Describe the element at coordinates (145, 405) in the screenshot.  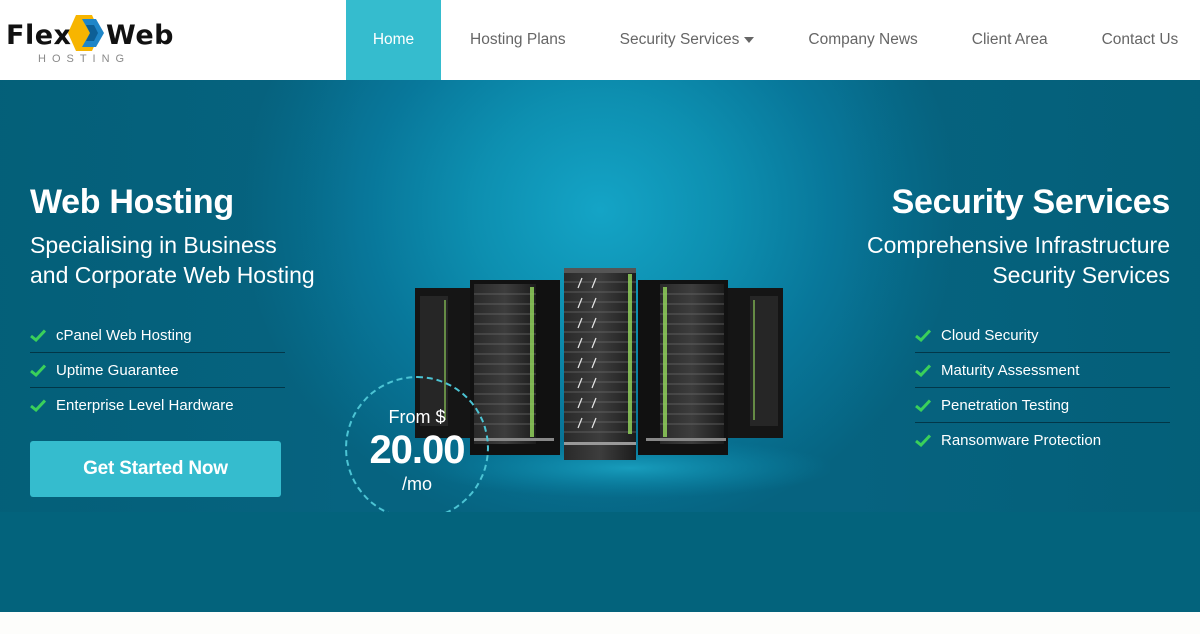
I see `feature-label: Enterprise Level Hardware` at that location.